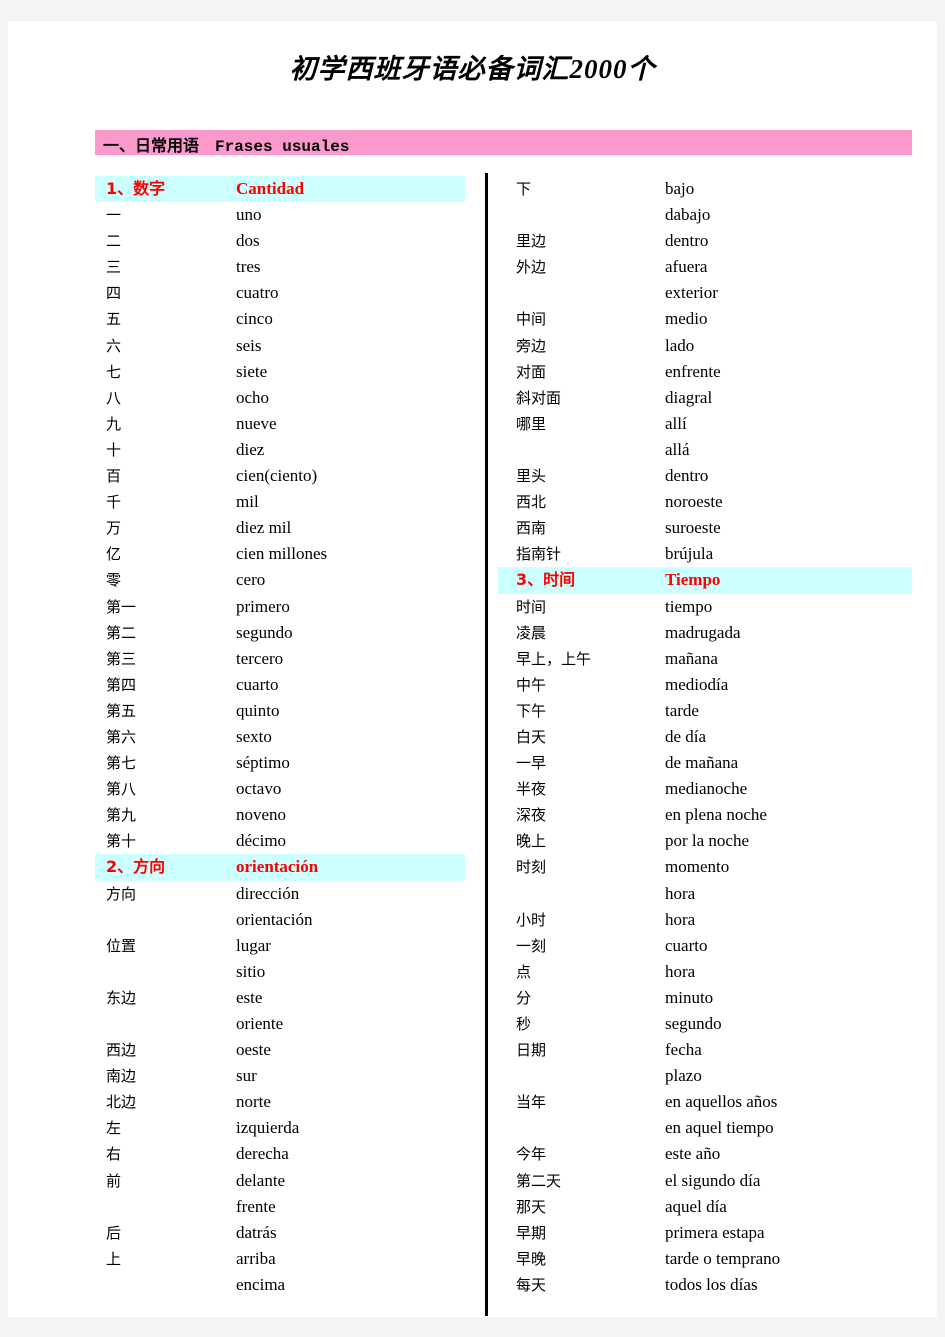 This screenshot has height=1337, width=945. I want to click on vocabulary-term-cn: 第二天, so click(539, 1180).